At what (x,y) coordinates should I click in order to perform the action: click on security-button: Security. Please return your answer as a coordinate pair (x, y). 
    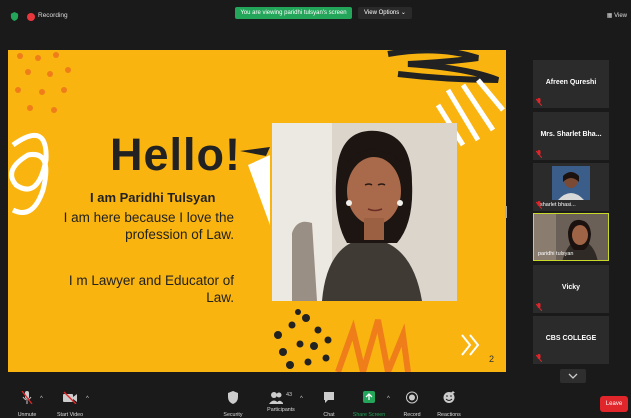
    Looking at the image, I should click on (233, 404).